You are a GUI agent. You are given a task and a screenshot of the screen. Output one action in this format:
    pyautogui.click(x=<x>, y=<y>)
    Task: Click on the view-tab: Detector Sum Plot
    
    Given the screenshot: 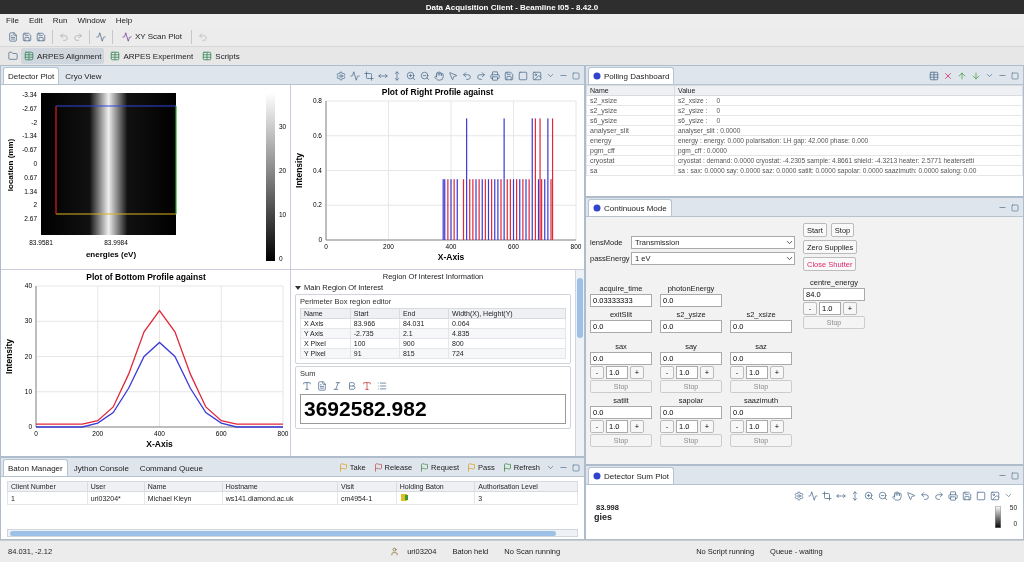 What is the action you would take?
    pyautogui.click(x=631, y=475)
    